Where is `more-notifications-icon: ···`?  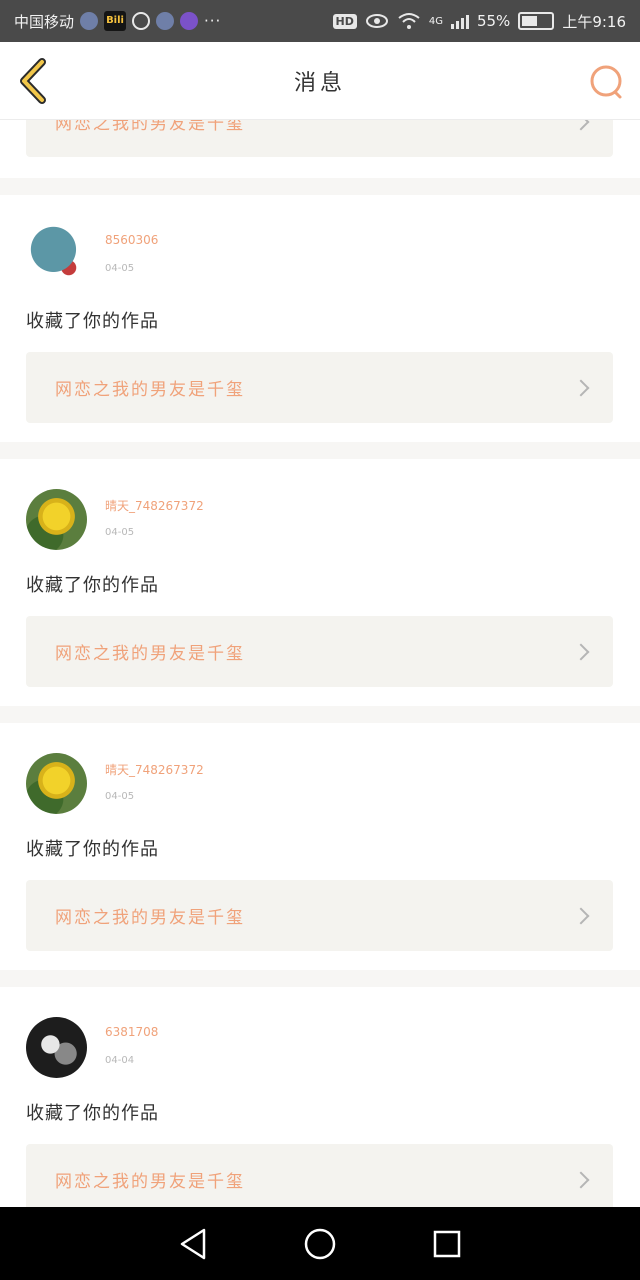 more-notifications-icon: ··· is located at coordinates (213, 21).